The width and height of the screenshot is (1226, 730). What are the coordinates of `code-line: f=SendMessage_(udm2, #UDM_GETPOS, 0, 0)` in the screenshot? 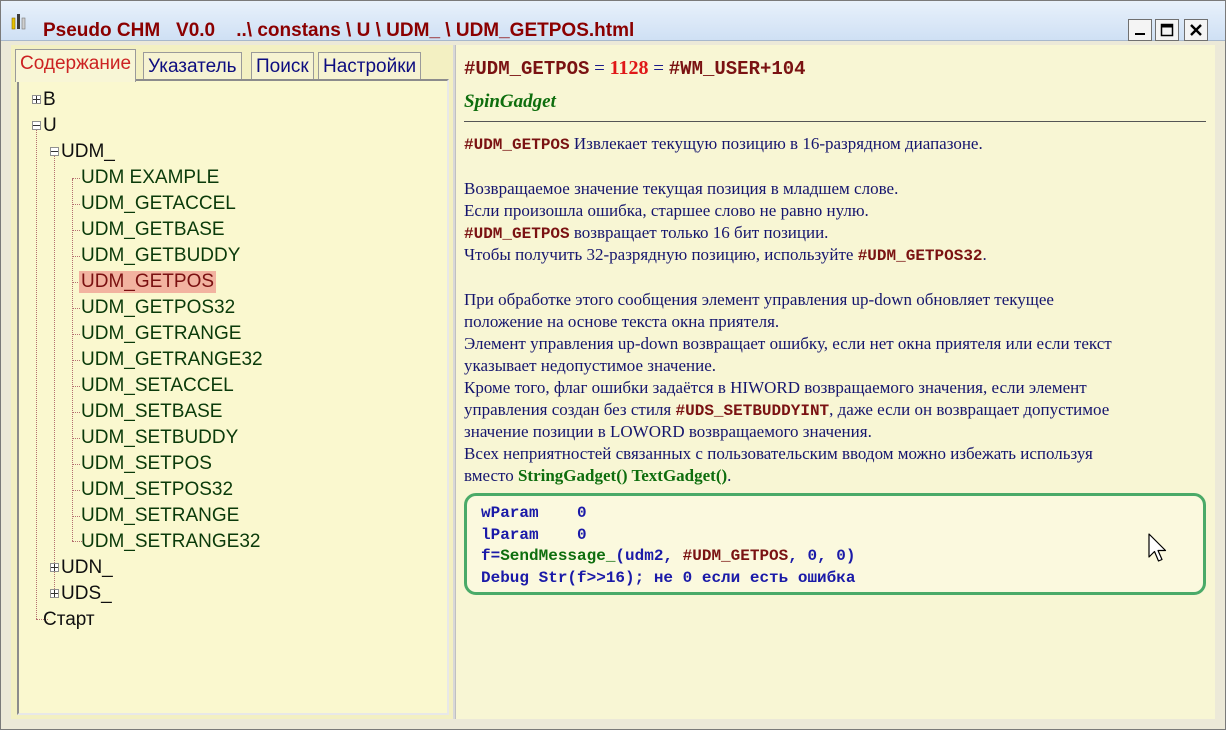 It's located at (668, 556).